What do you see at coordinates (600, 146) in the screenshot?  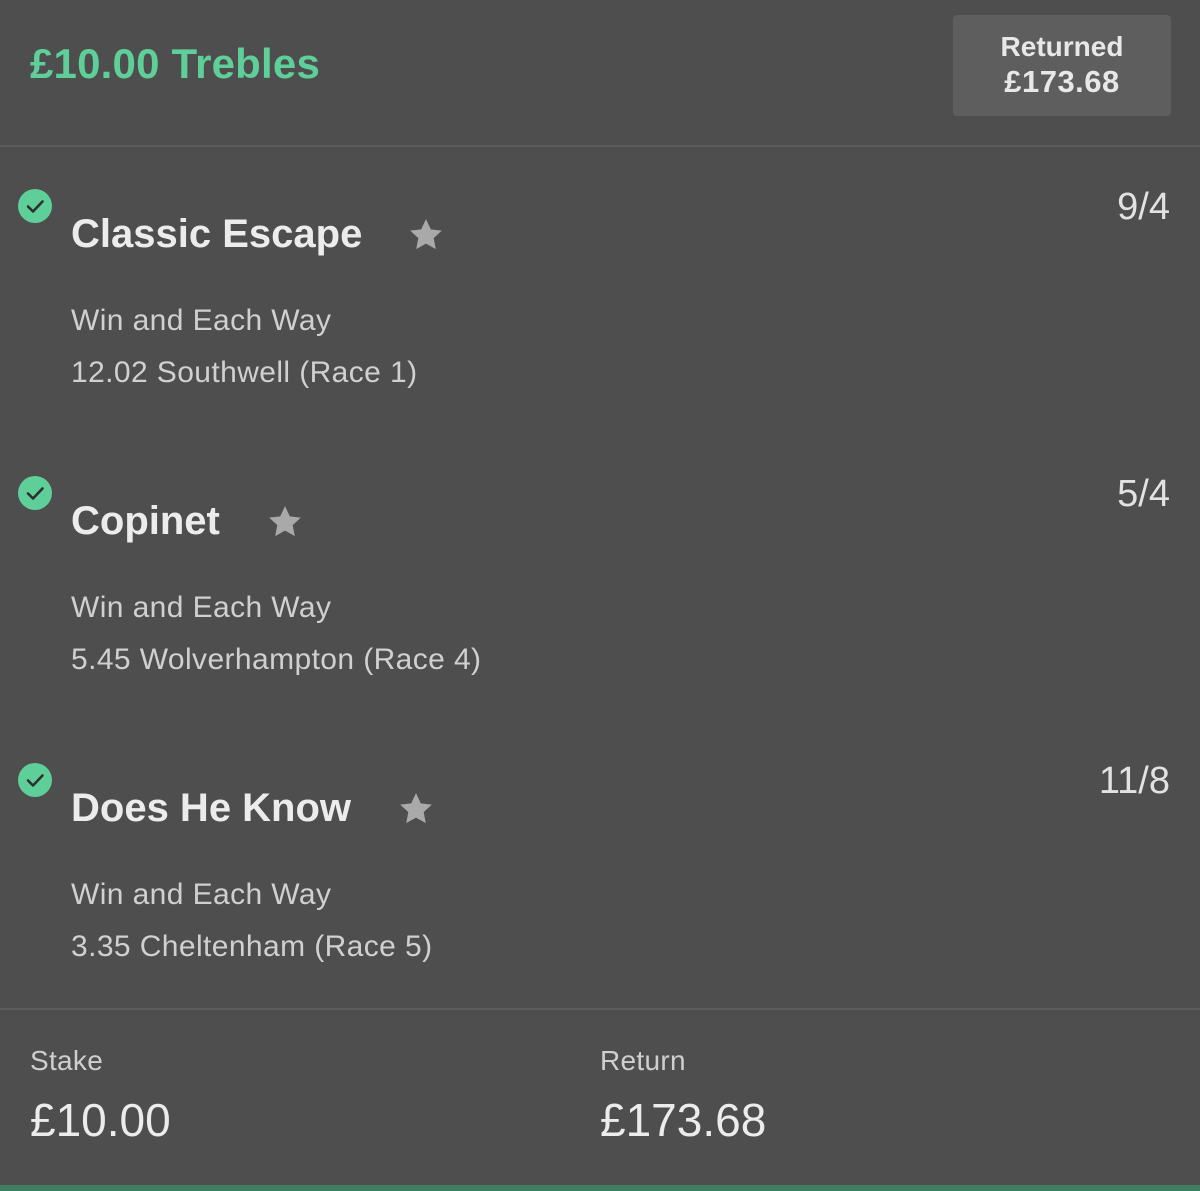 I see `header-divider` at bounding box center [600, 146].